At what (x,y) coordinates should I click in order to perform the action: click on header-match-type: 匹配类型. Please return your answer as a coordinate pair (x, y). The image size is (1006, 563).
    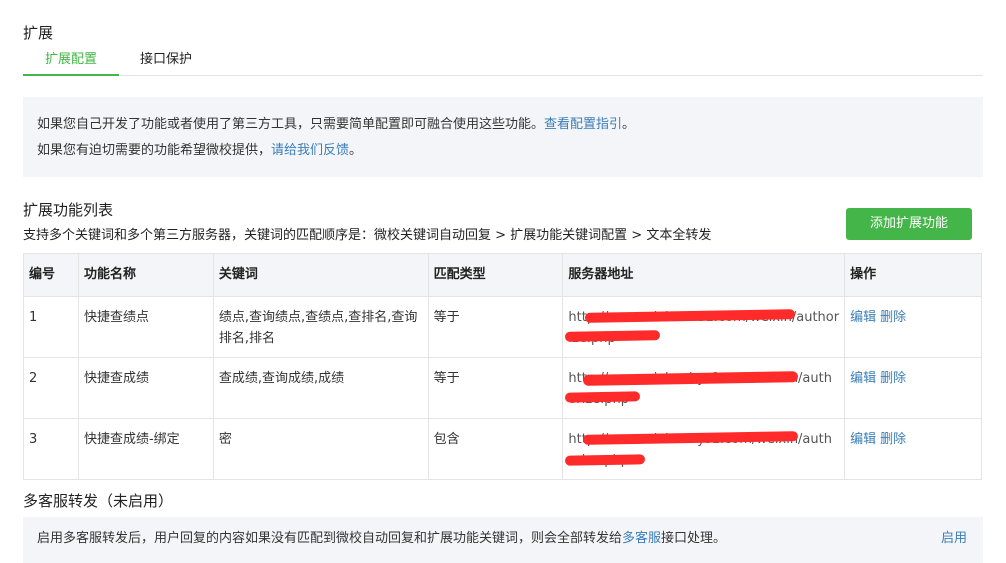
    Looking at the image, I should click on (495, 275).